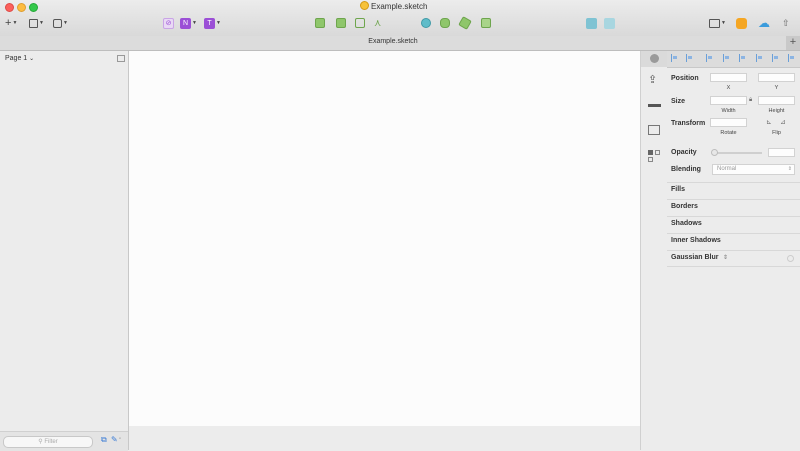 Image resolution: width=800 pixels, height=451 pixels. What do you see at coordinates (764, 23) in the screenshot?
I see `cloud-button: ☁` at bounding box center [764, 23].